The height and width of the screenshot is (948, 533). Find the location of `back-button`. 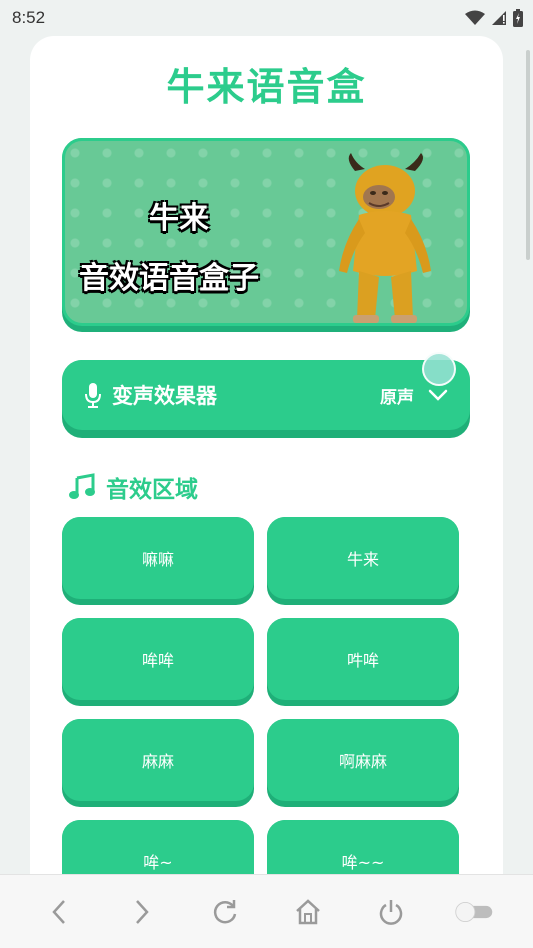

back-button is located at coordinates (59, 912).